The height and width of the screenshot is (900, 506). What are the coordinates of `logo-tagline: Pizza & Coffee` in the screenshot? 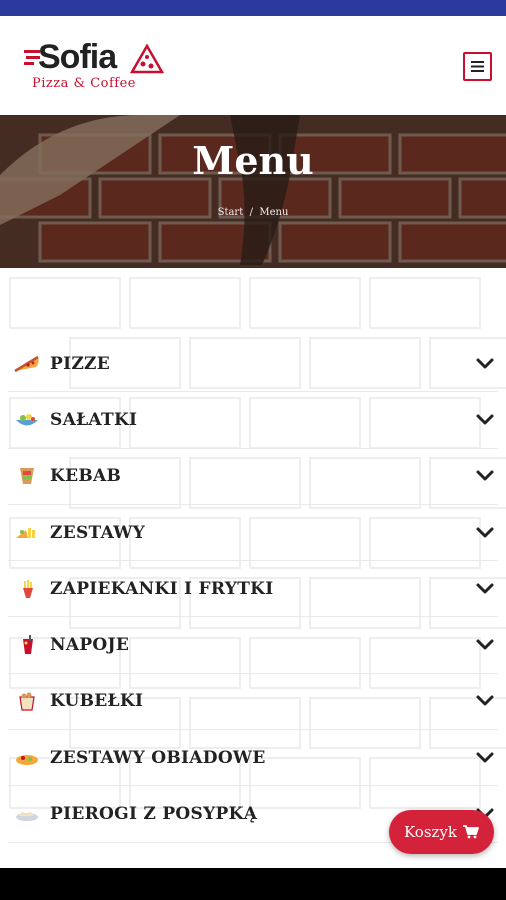 It's located at (84, 83).